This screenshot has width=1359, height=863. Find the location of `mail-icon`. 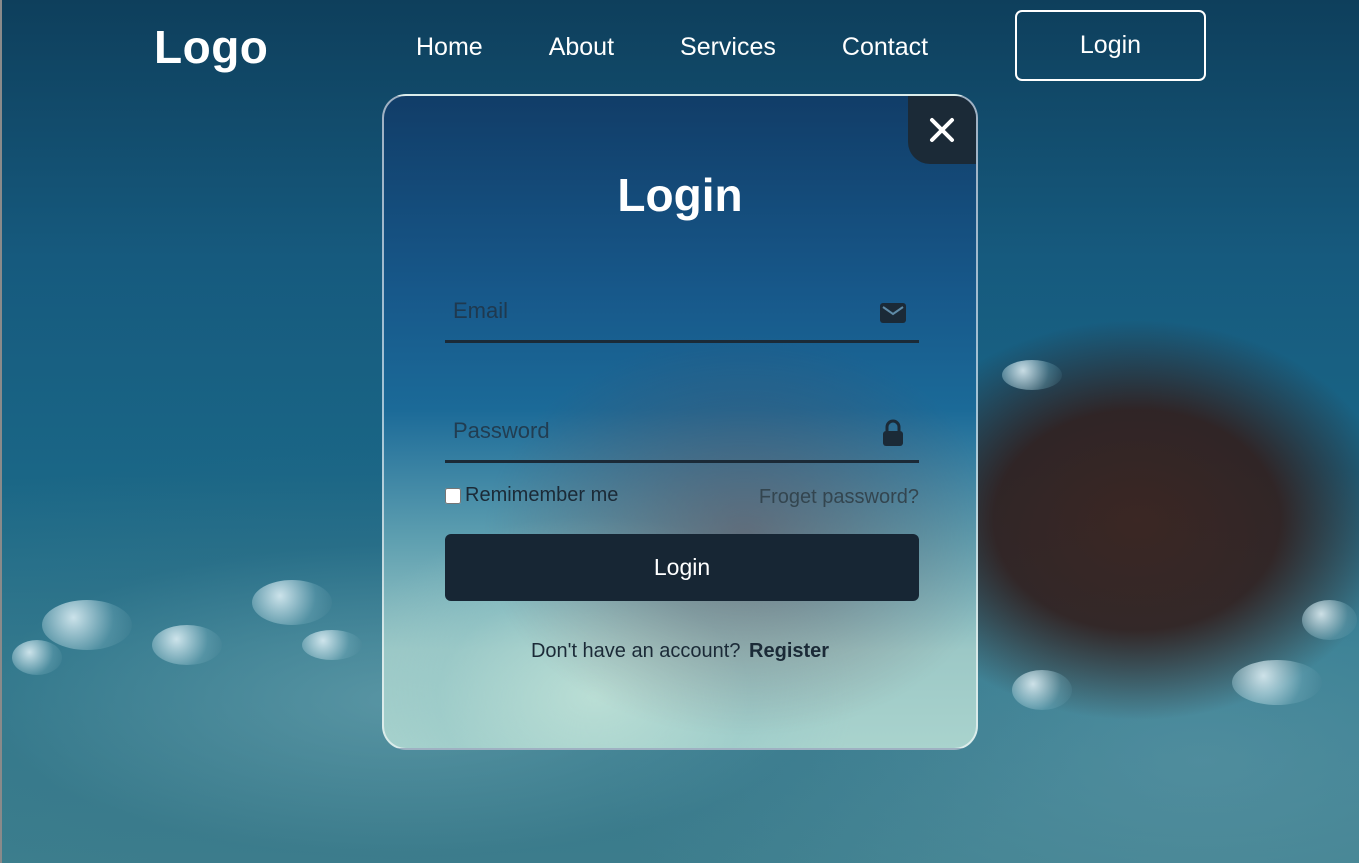

mail-icon is located at coordinates (893, 313).